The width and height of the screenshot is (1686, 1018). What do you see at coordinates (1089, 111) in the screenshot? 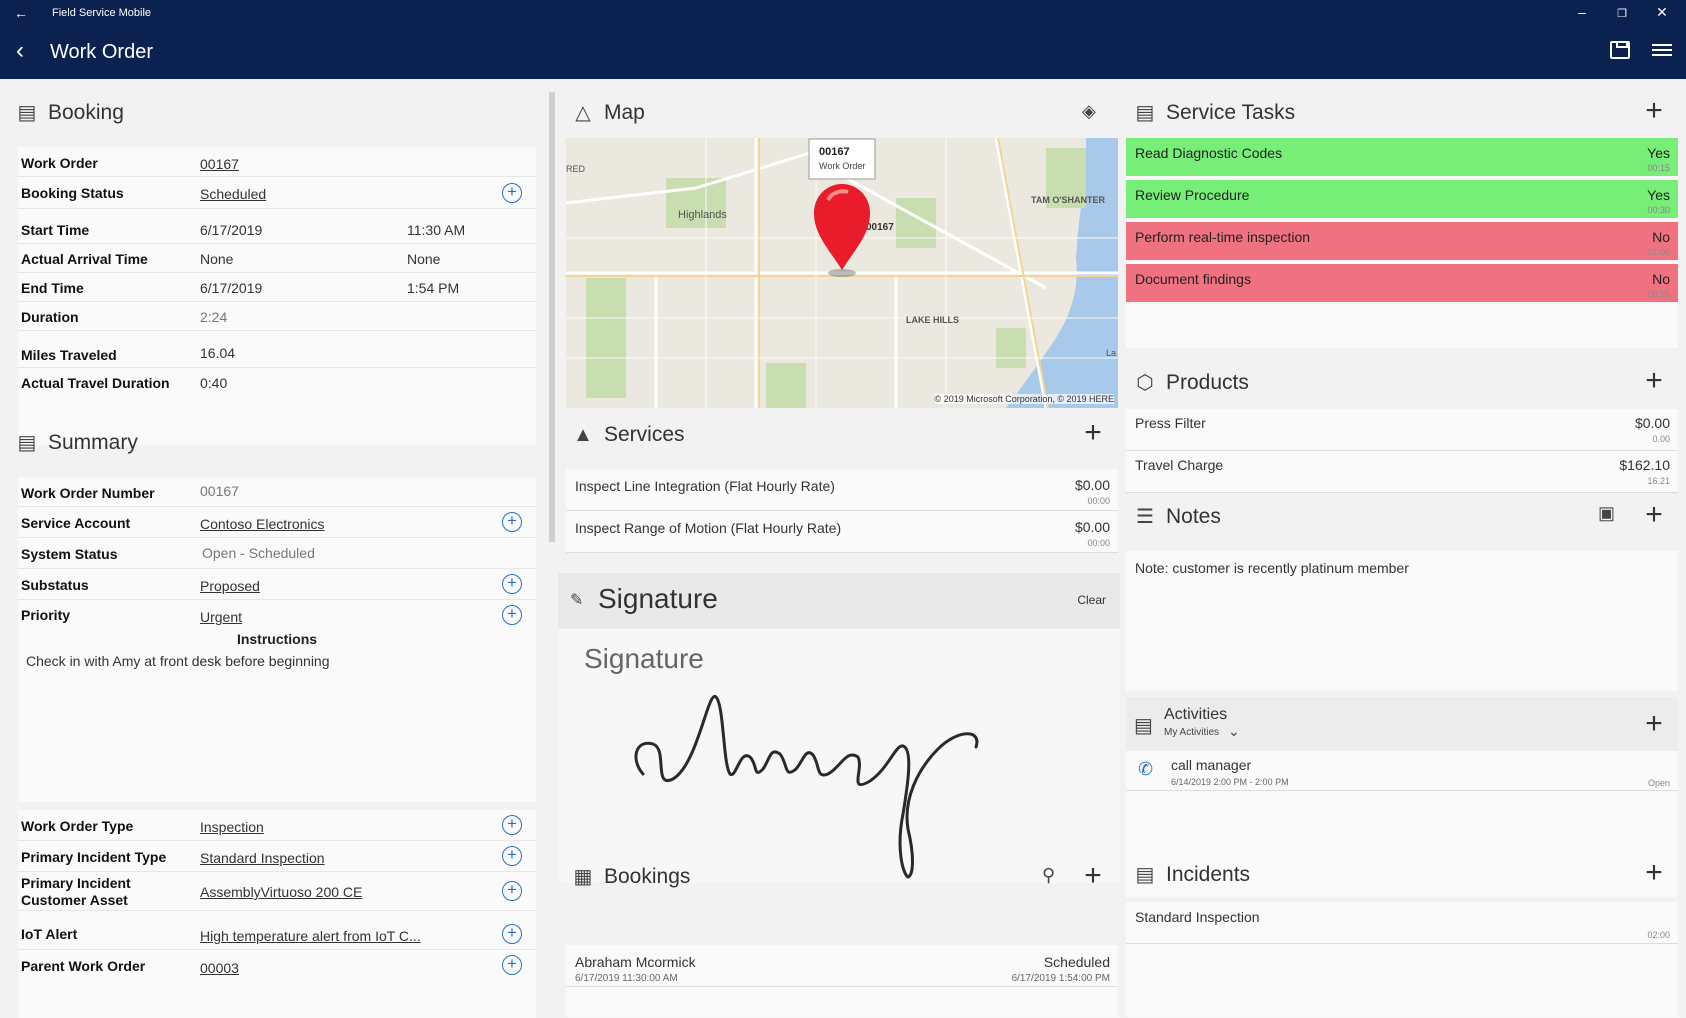
I see `directions-icon: ◈` at bounding box center [1089, 111].